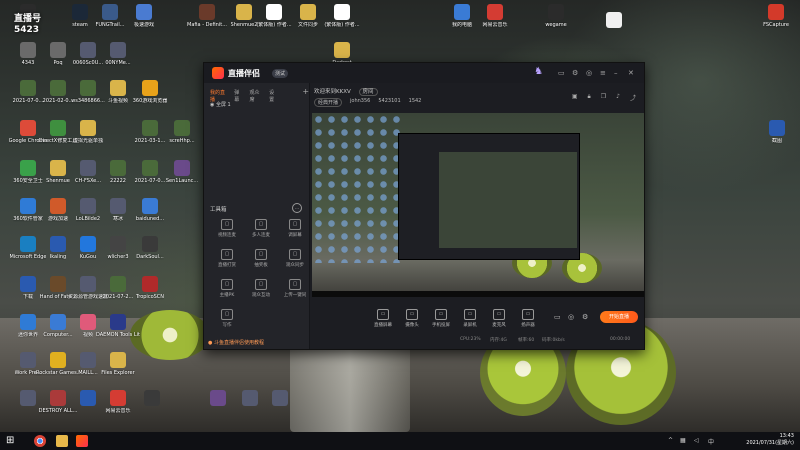  What do you see at coordinates (295, 284) in the screenshot?
I see `upload-icon: ▢` at bounding box center [295, 284].